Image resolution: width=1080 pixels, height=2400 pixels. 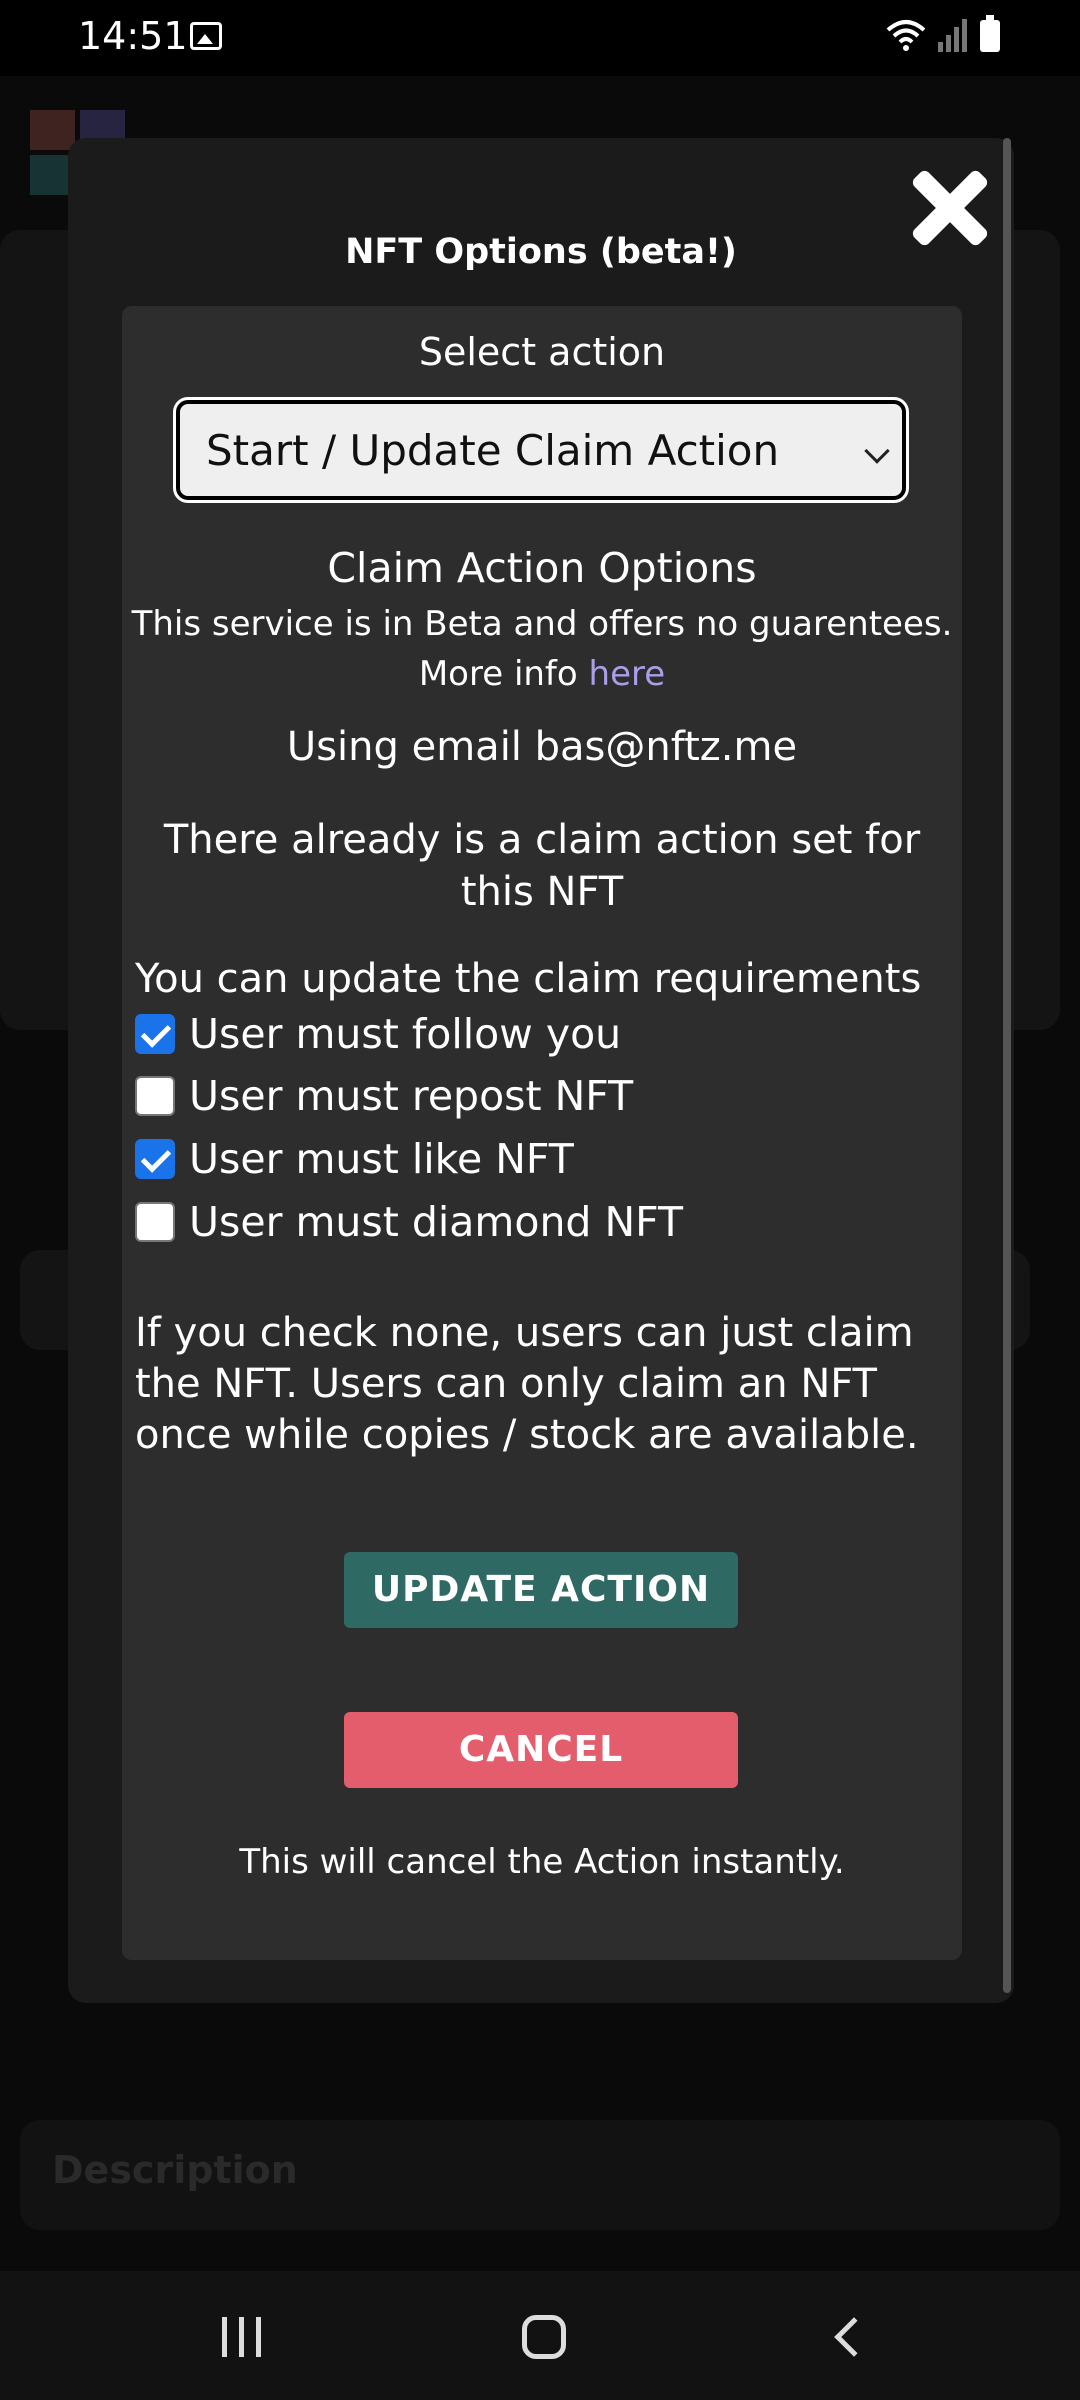 I want to click on cancel-button: CANCEL, so click(x=541, y=1750).